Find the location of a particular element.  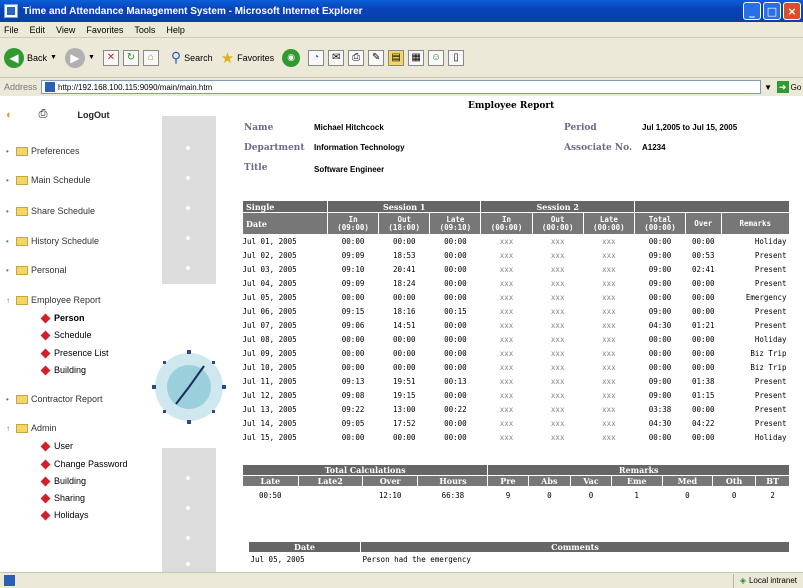

sidebar-subitem-schedule: Schedule is located at coordinates (66, 335).